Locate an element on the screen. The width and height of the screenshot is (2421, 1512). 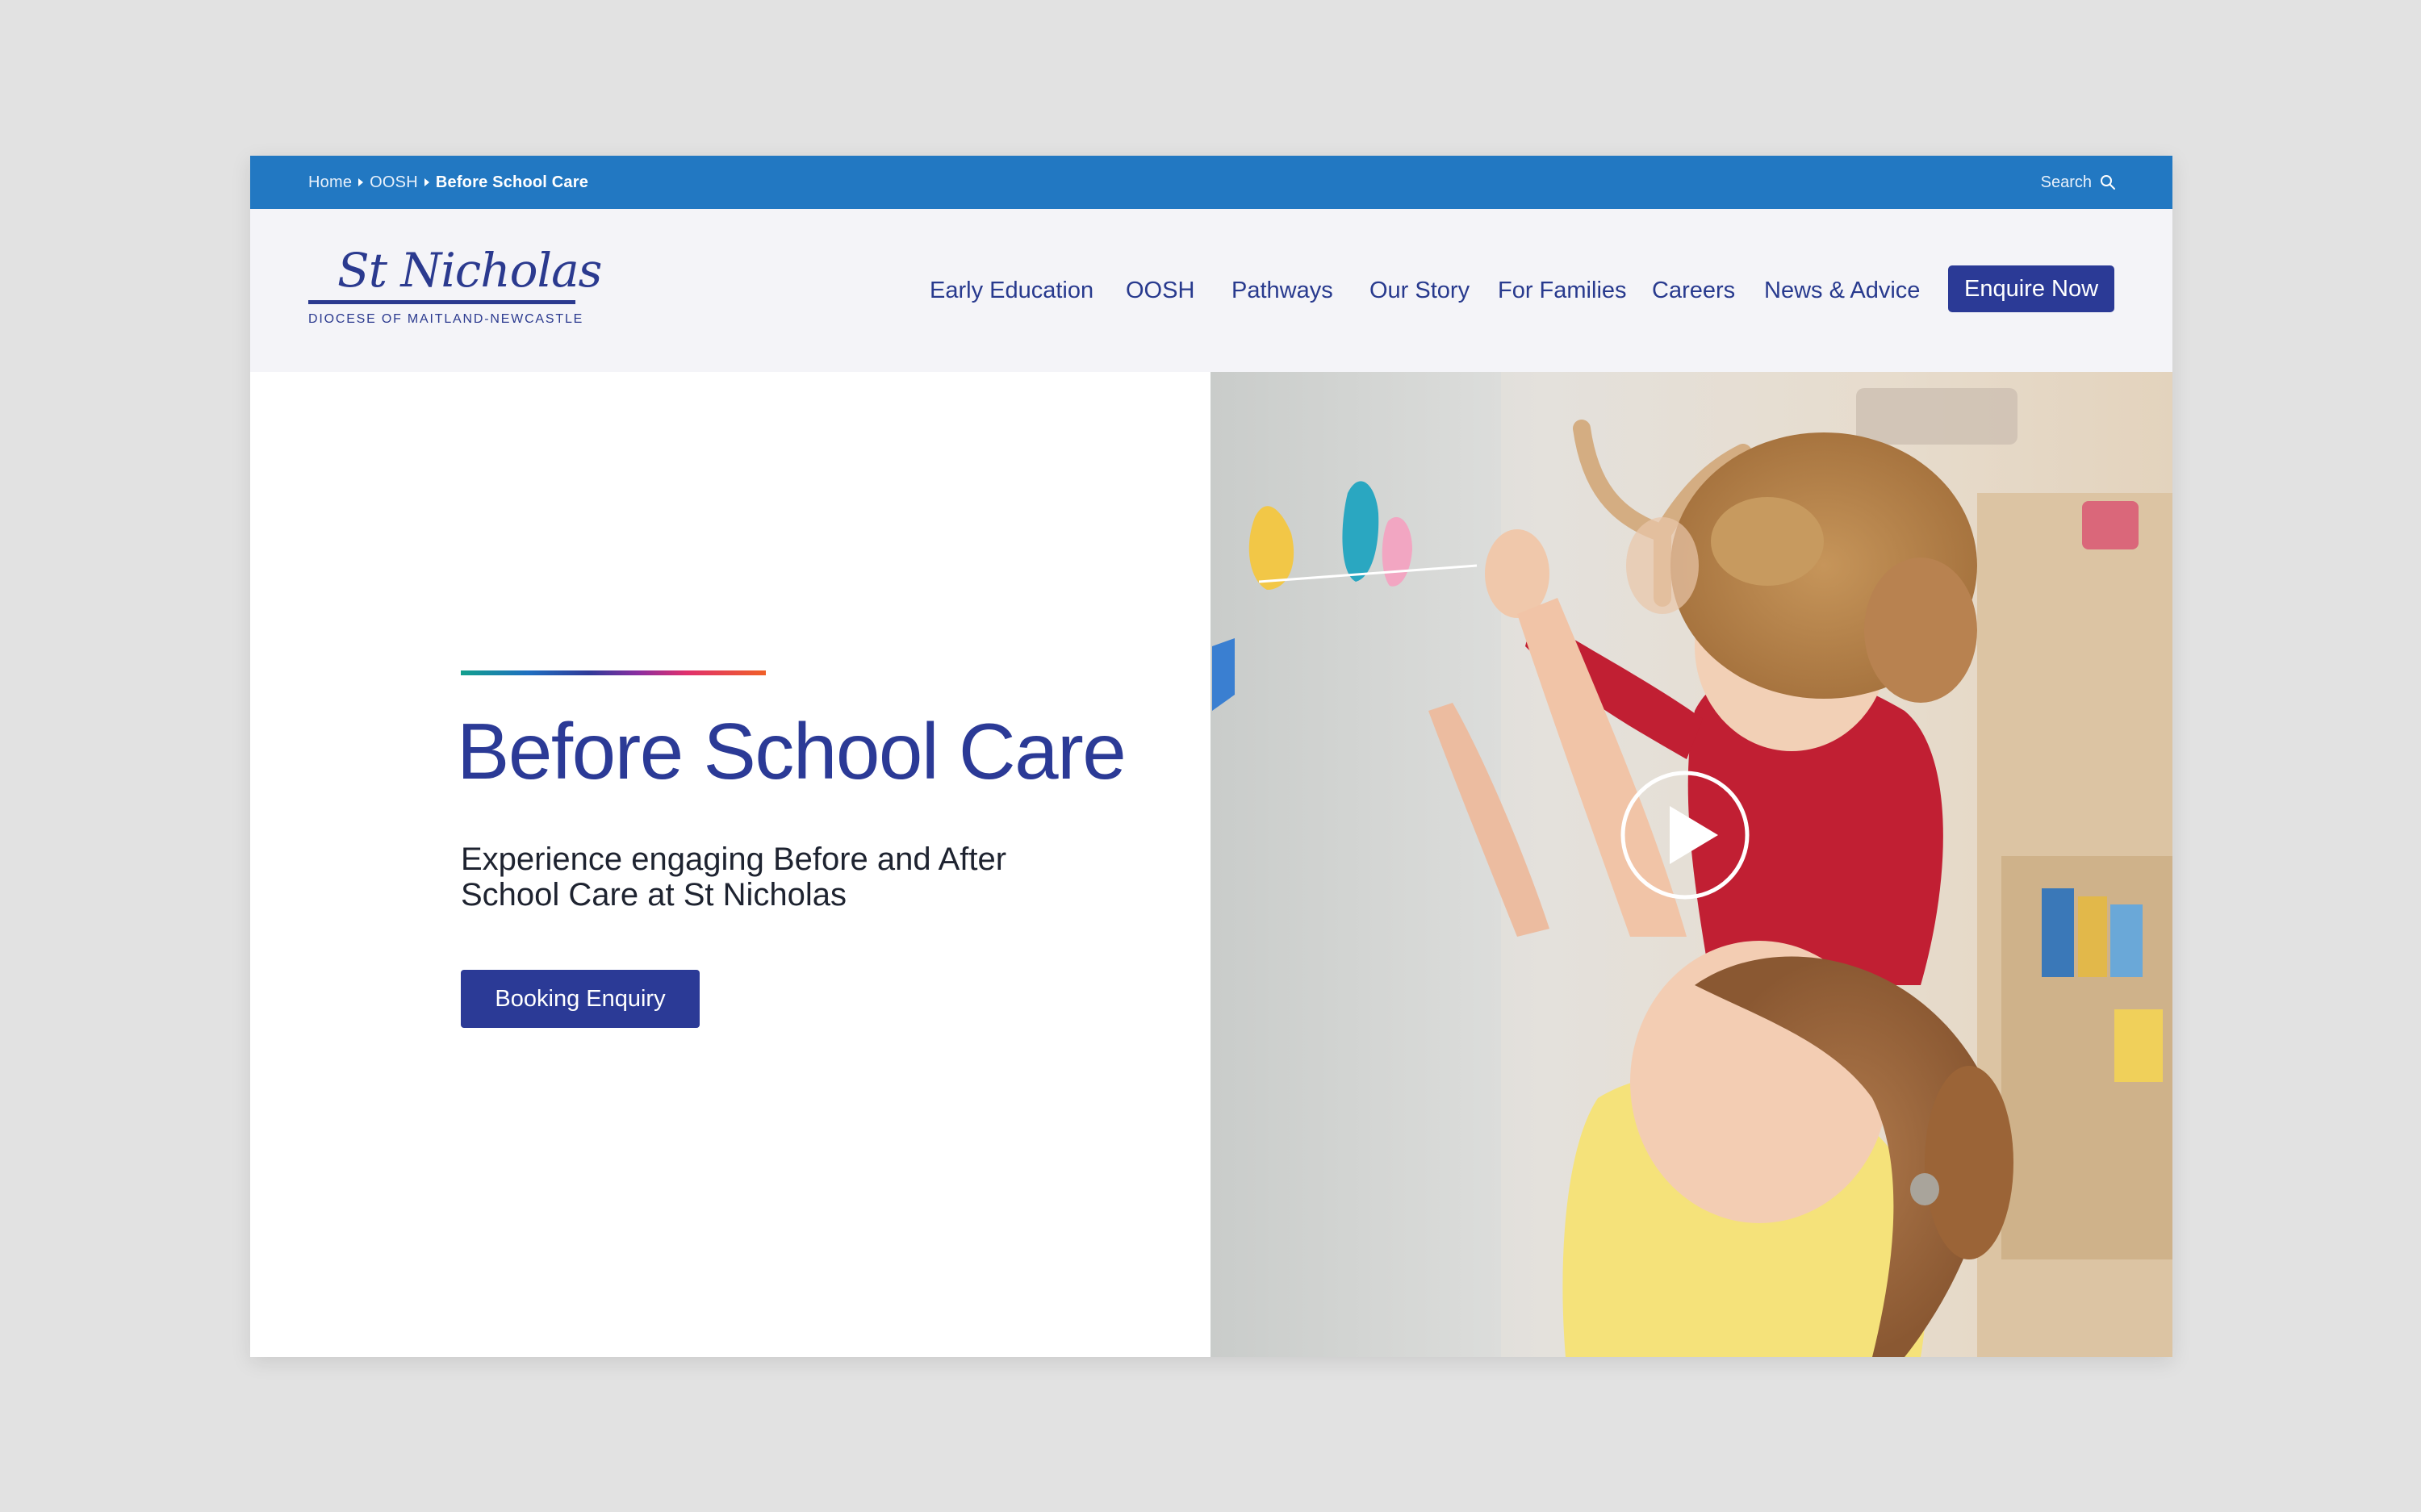
search-label: Search is located at coordinates (2066, 182).